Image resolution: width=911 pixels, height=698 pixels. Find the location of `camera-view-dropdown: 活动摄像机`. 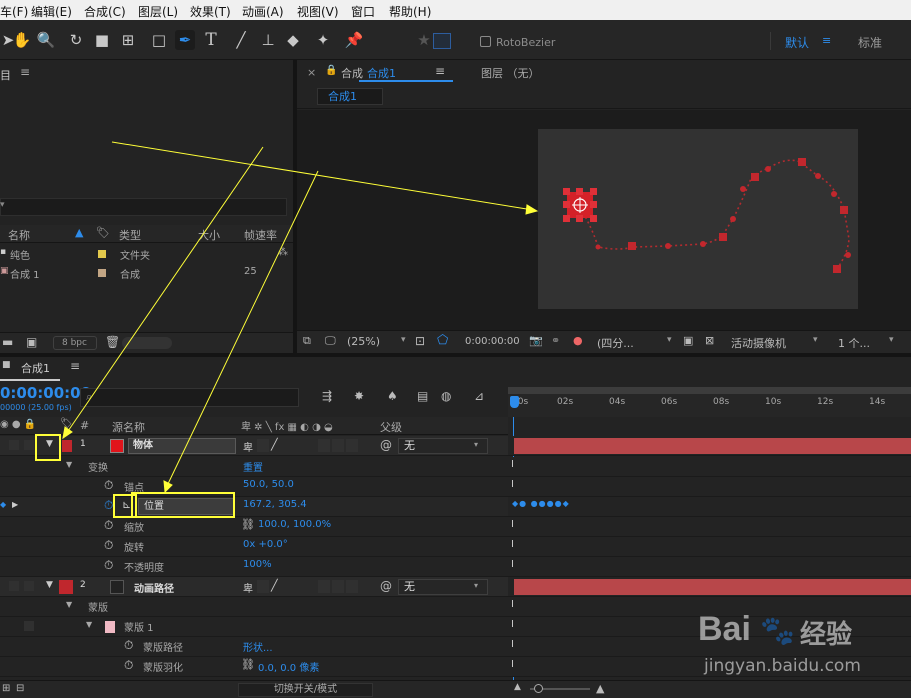

camera-view-dropdown: 活动摄像机 is located at coordinates (758, 343).